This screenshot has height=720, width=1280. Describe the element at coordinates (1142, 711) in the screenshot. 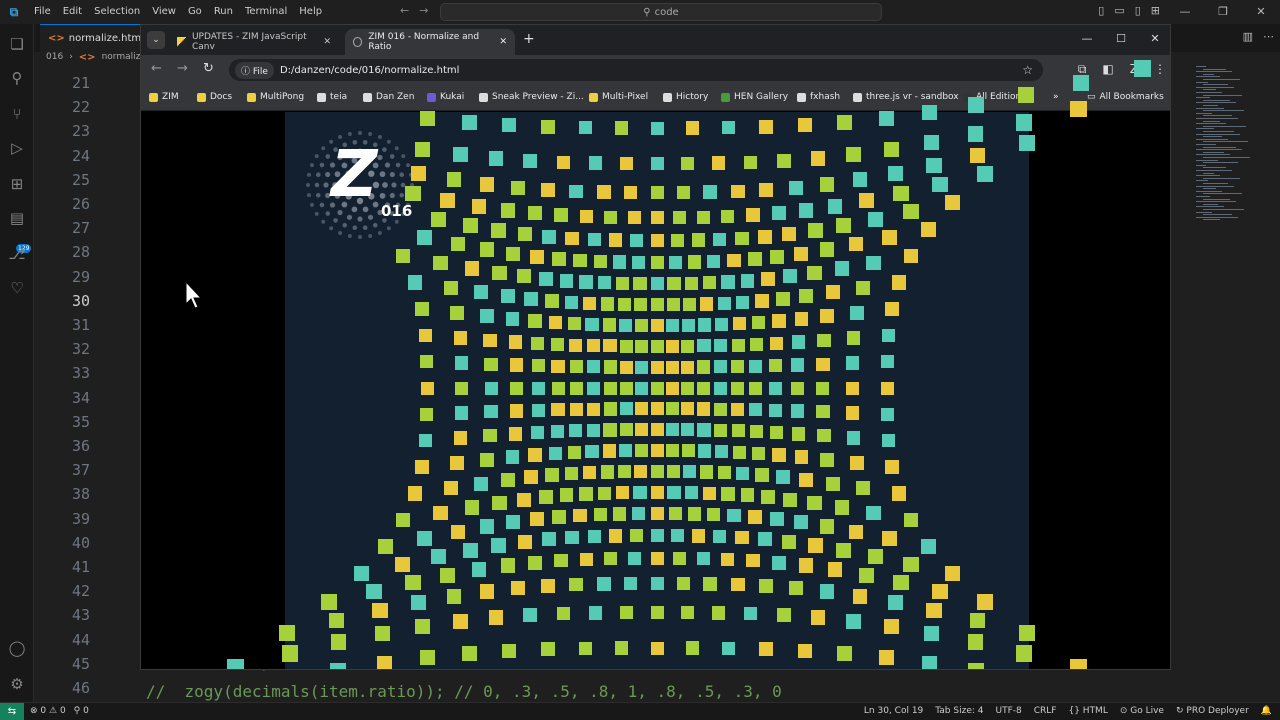

I see `go-live-button: ⊙ Go Live` at that location.